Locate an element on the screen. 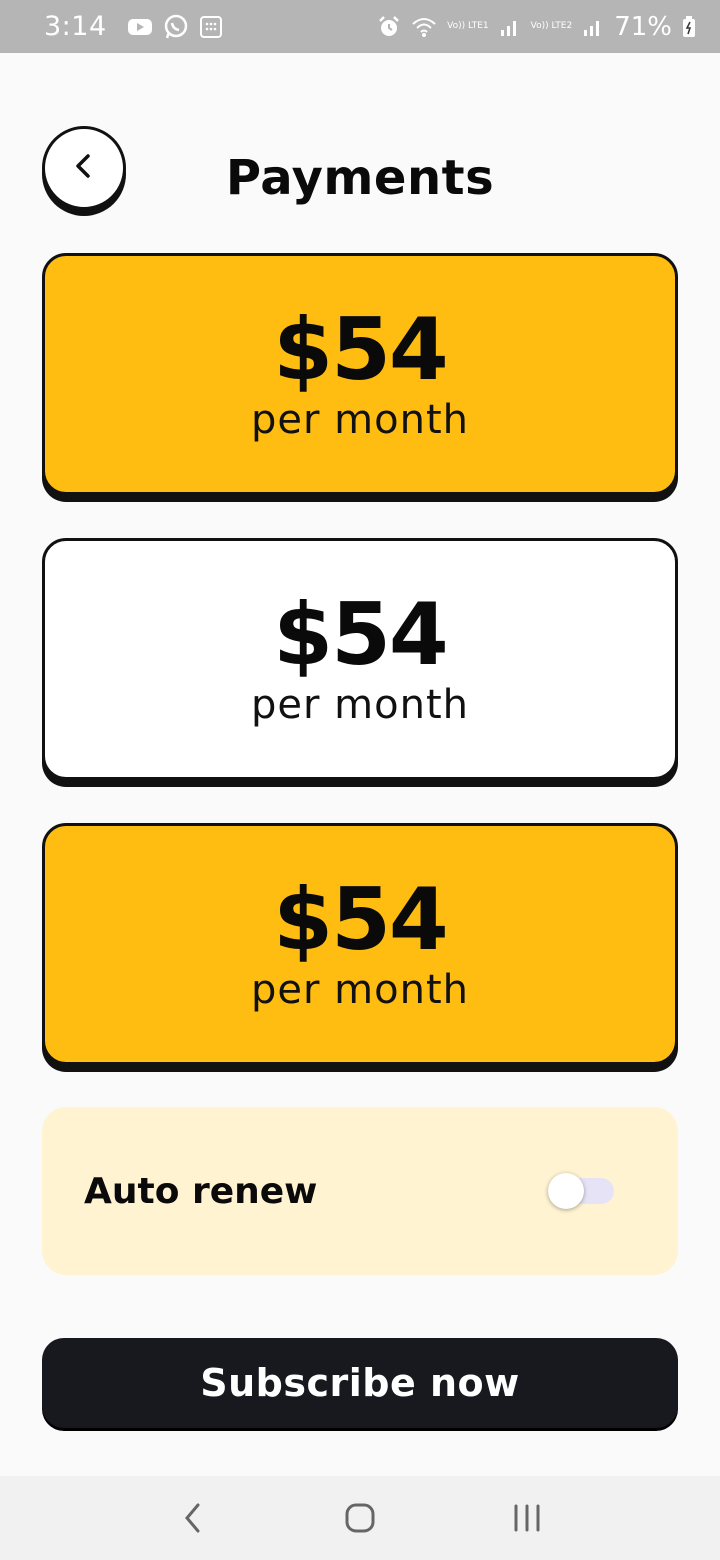  toggle-knob is located at coordinates (566, 1191).